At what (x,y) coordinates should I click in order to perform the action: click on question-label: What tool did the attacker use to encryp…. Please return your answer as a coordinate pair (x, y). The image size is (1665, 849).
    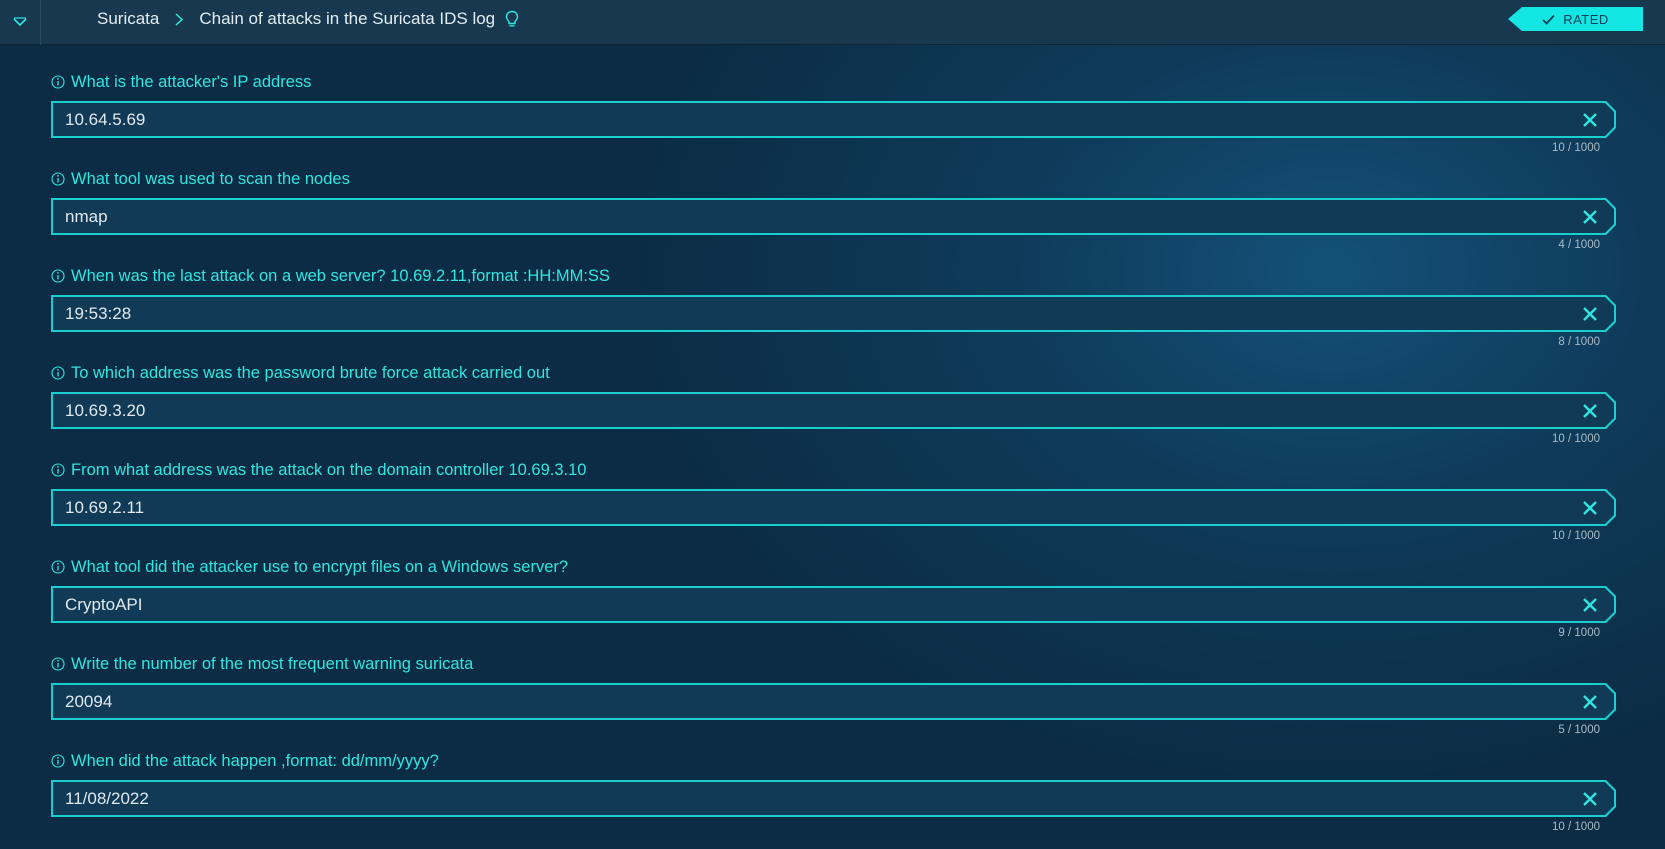
    Looking at the image, I should click on (320, 566).